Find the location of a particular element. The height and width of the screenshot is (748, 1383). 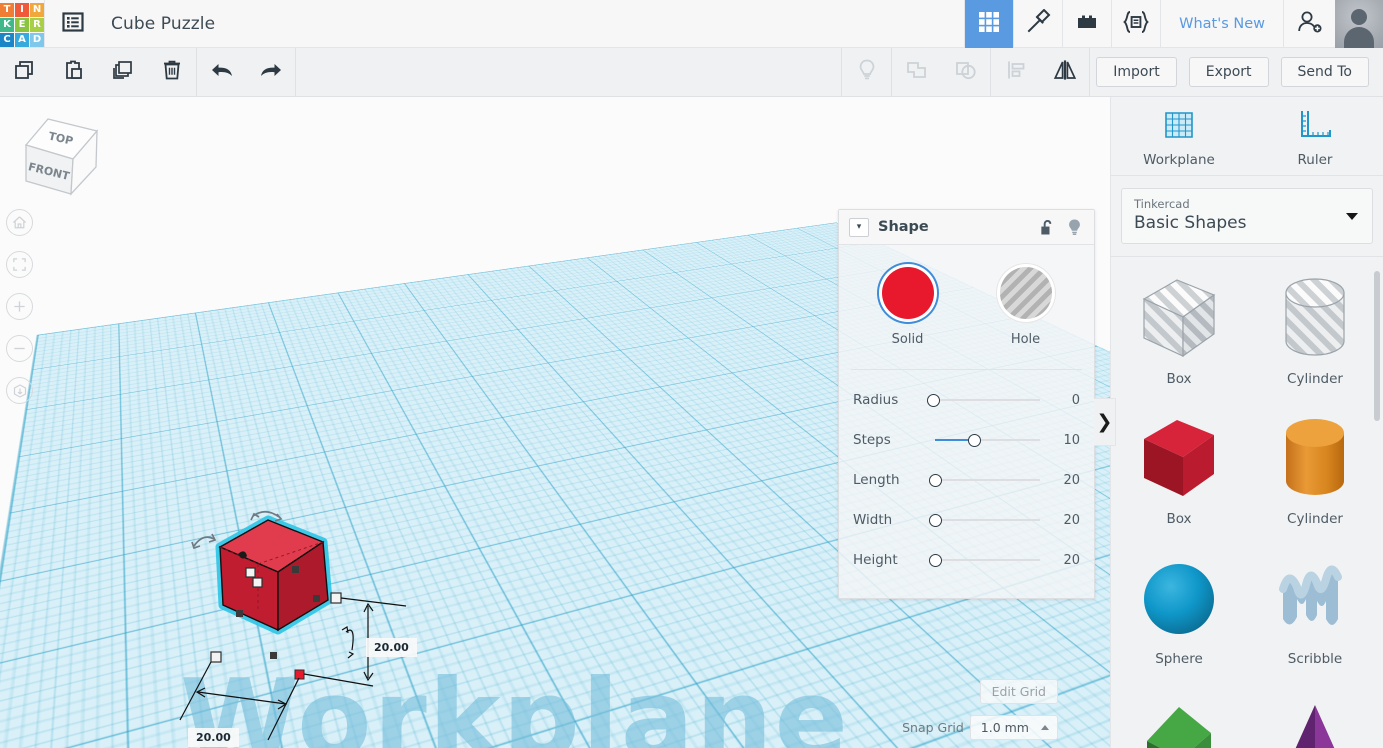

param-slider-width is located at coordinates (983, 520).